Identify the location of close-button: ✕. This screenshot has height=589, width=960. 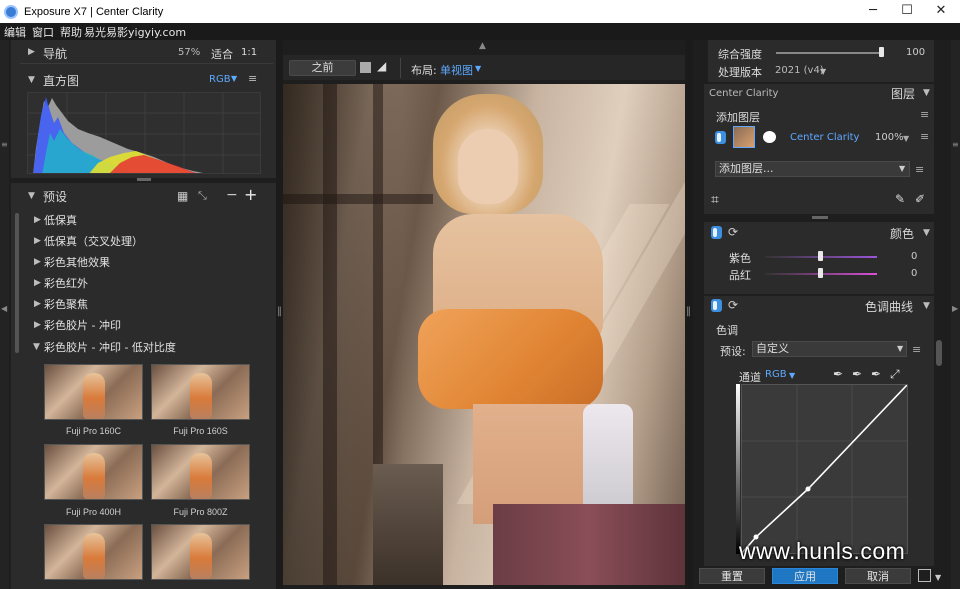
(941, 11).